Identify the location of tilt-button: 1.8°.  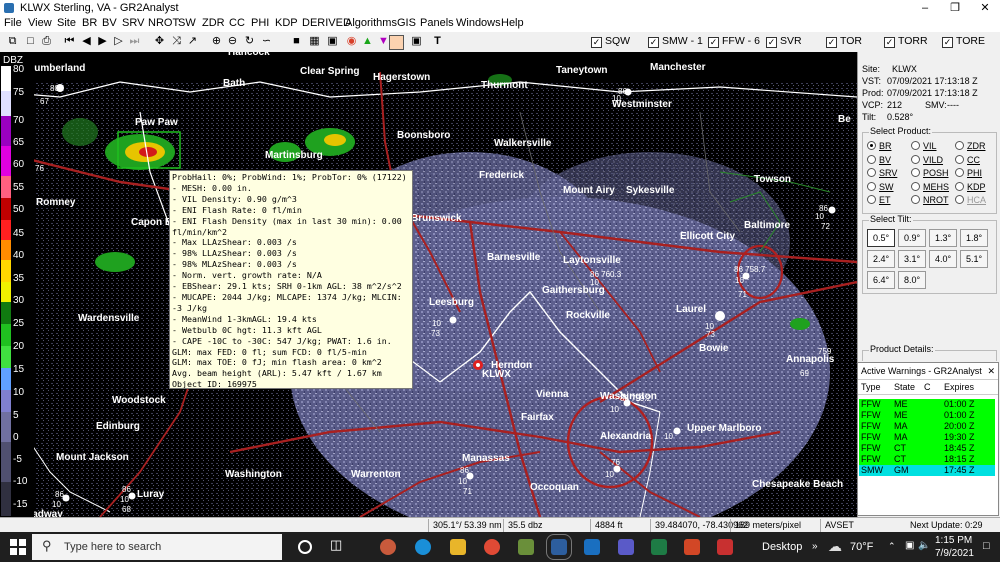
(974, 238).